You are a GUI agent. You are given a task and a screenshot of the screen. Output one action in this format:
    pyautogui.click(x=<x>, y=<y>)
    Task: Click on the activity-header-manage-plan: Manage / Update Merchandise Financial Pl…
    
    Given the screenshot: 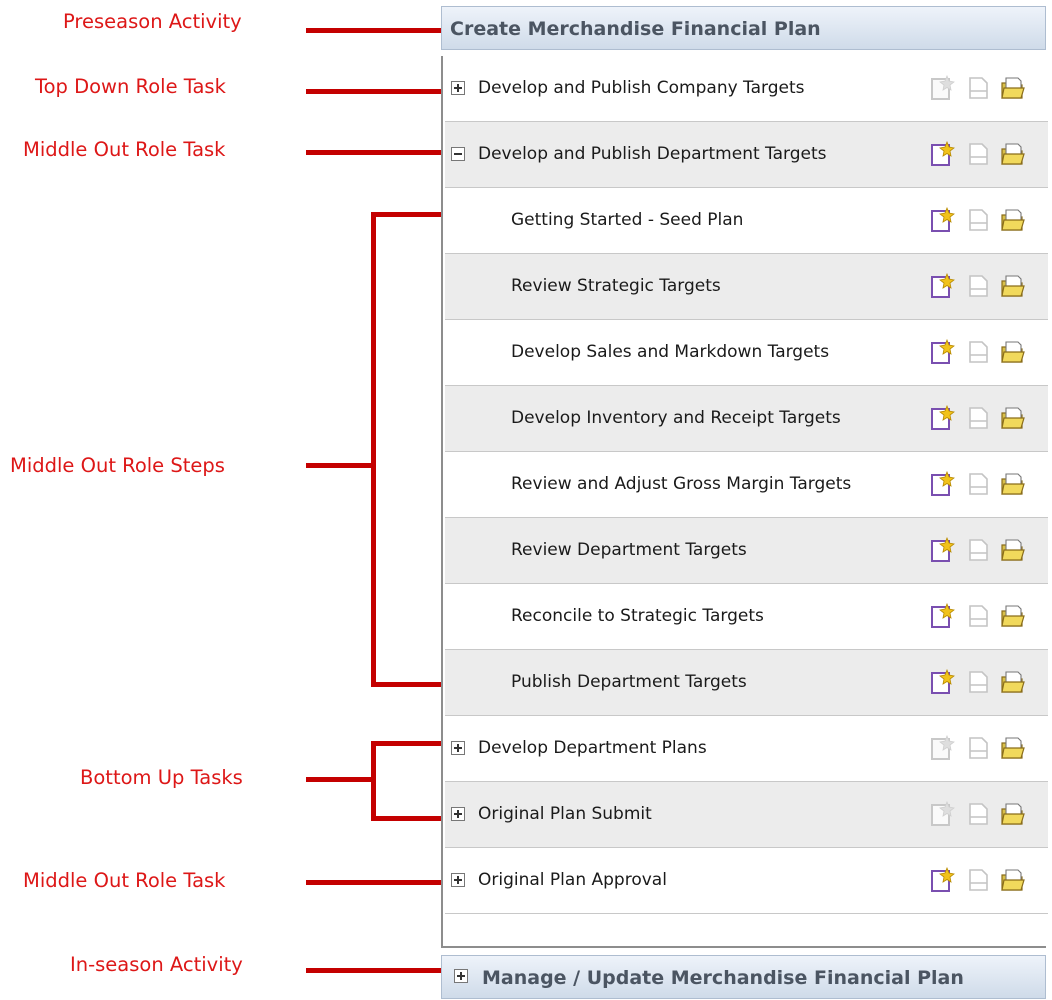 What is the action you would take?
    pyautogui.click(x=743, y=977)
    